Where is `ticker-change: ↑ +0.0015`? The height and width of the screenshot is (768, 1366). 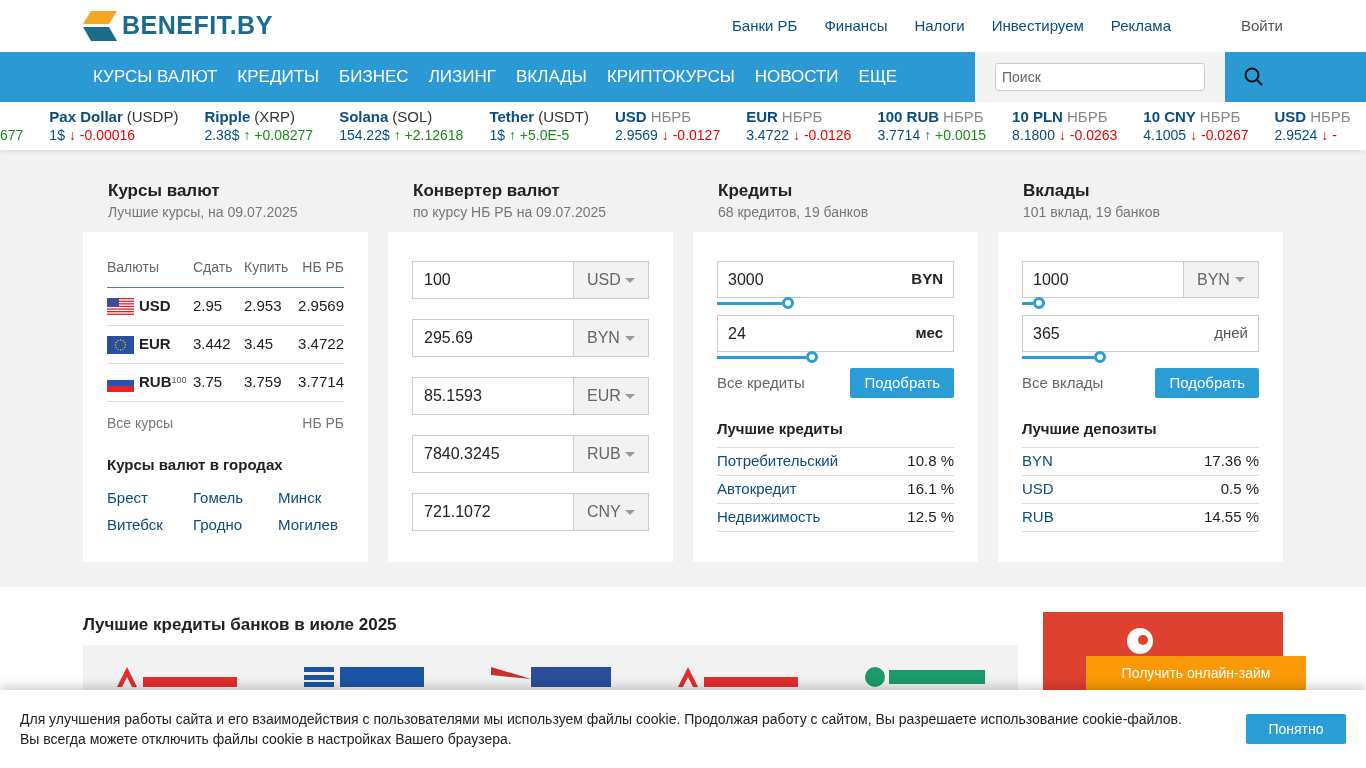 ticker-change: ↑ +0.0015 is located at coordinates (955, 135).